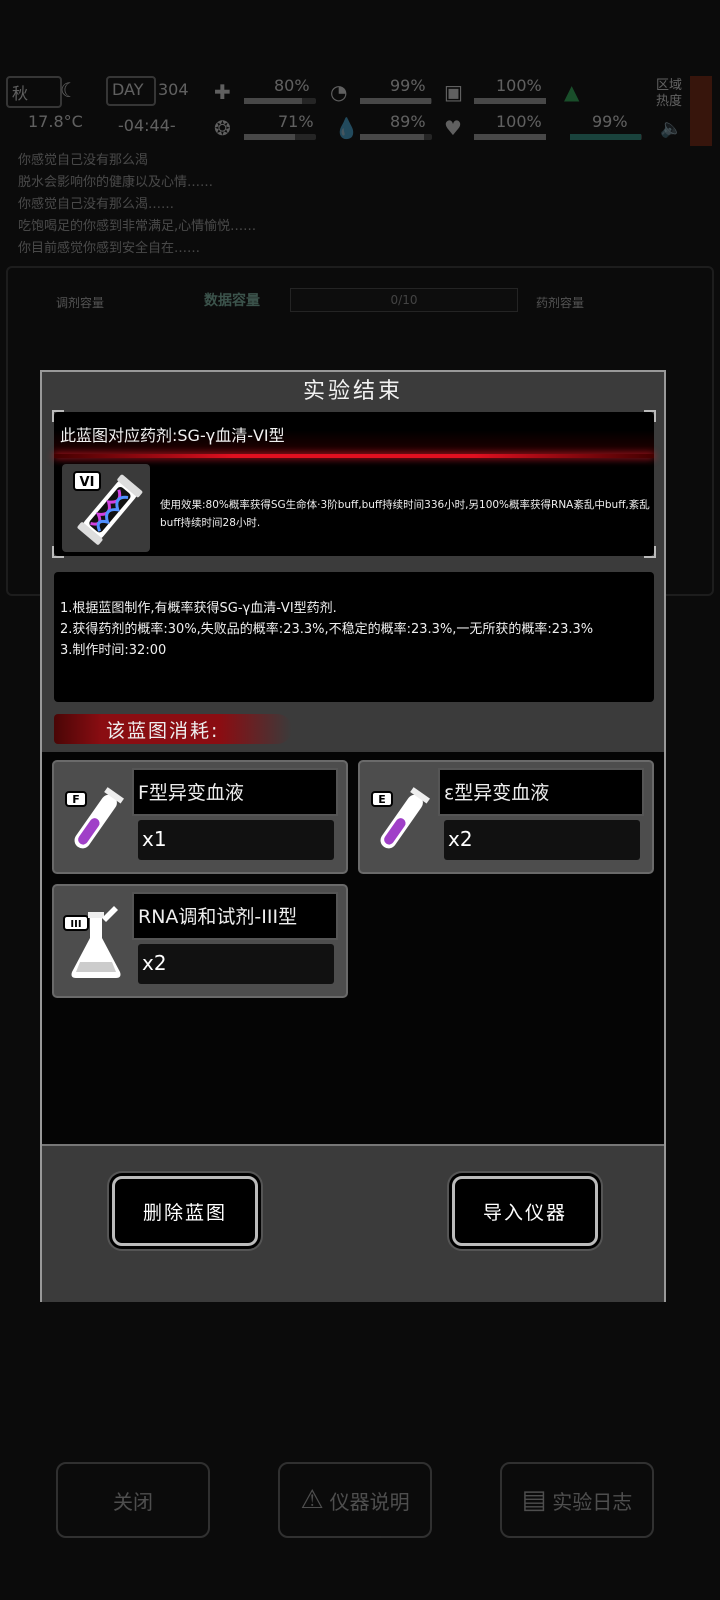 The height and width of the screenshot is (1600, 720). I want to click on stomach-bar, so click(396, 101).